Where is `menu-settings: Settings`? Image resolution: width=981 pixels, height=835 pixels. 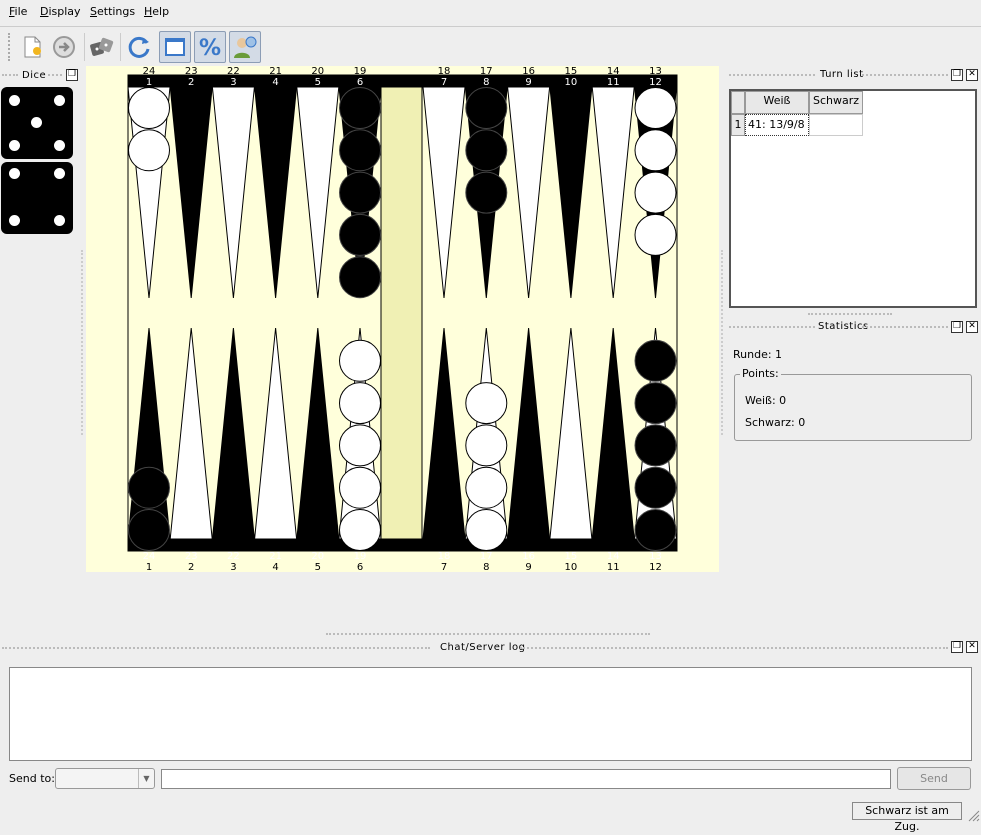
menu-settings: Settings is located at coordinates (112, 11).